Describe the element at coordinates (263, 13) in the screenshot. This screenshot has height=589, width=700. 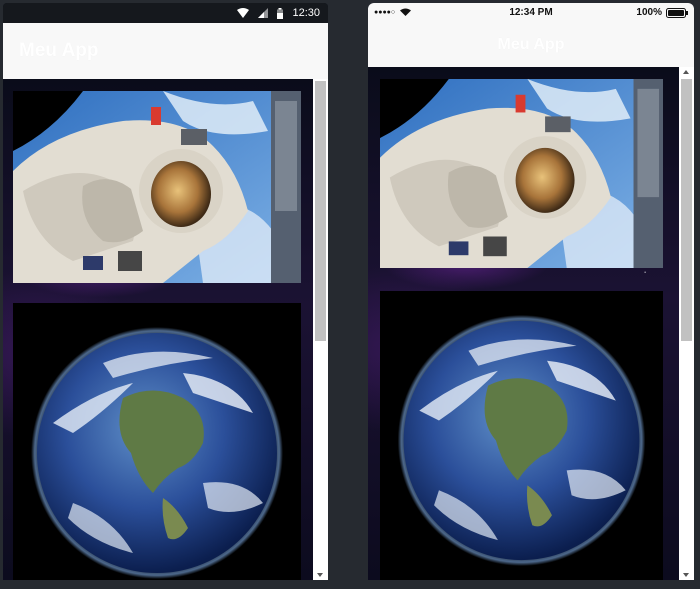
I see `signal-icon` at that location.